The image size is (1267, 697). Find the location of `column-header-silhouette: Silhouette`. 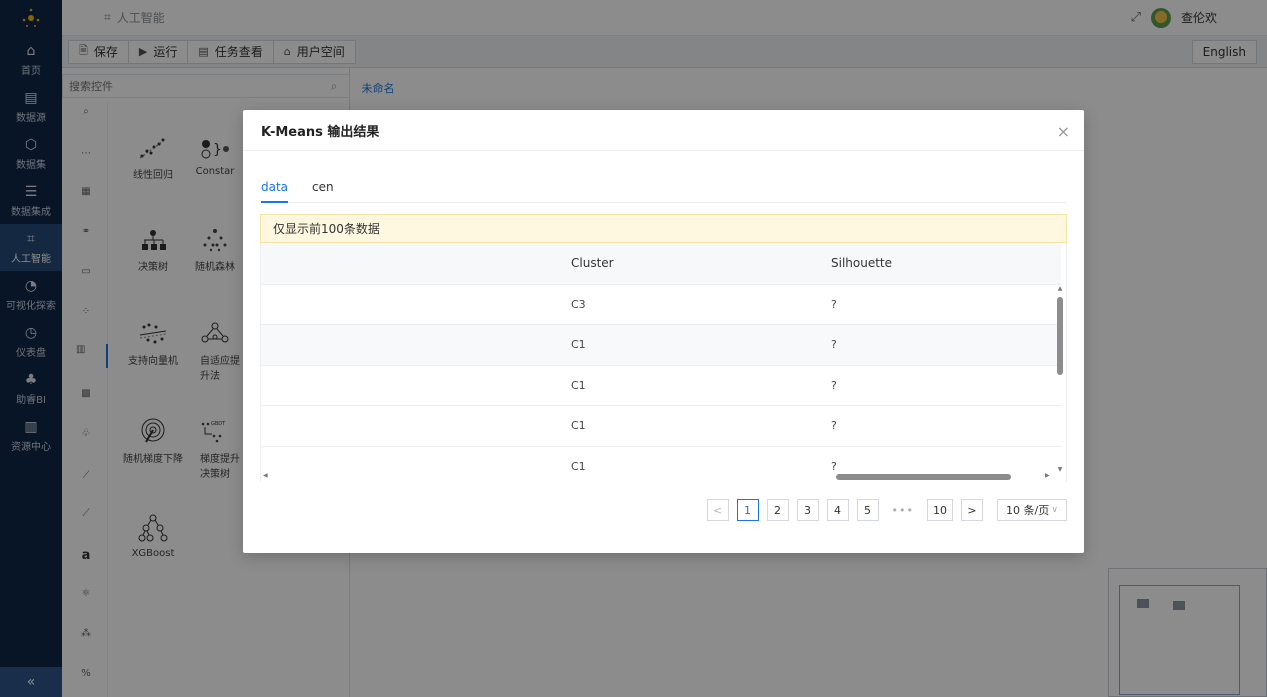

column-header-silhouette: Silhouette is located at coordinates (940, 264).